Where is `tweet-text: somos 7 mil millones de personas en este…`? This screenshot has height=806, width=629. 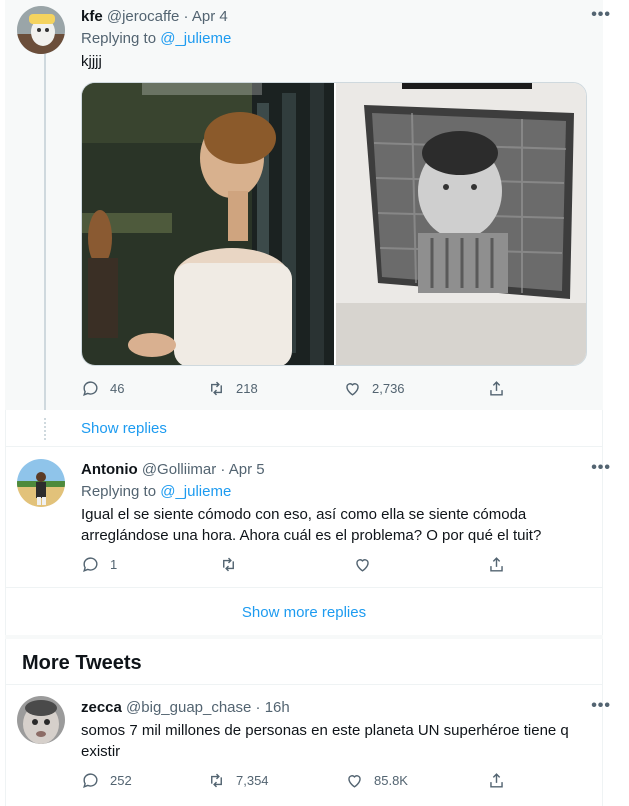
tweet-text: somos 7 mil millones de personas en este… is located at coordinates (326, 741).